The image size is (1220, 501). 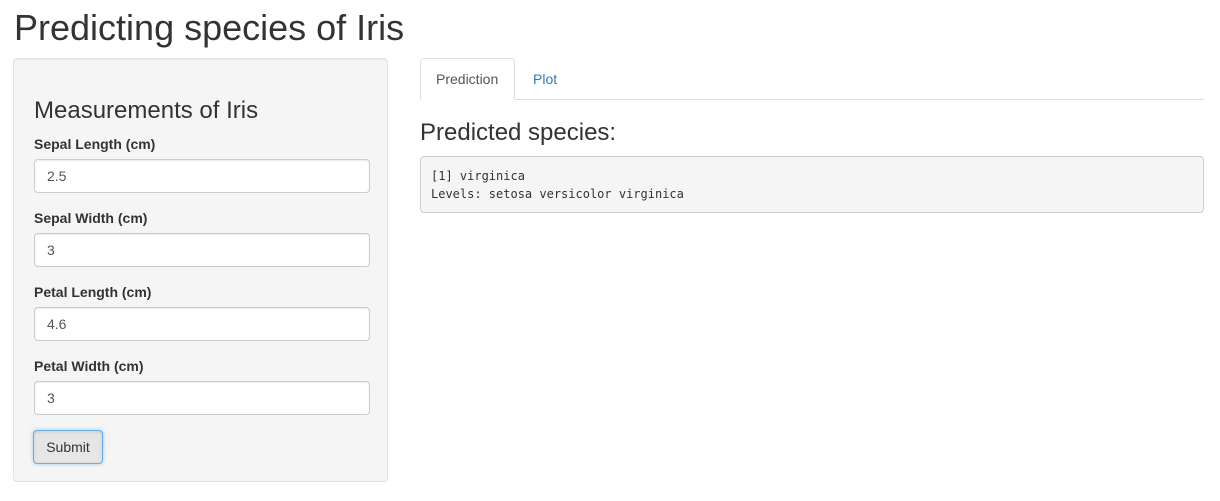 What do you see at coordinates (478, 176) in the screenshot?
I see `output-line-result: [1] virginica` at bounding box center [478, 176].